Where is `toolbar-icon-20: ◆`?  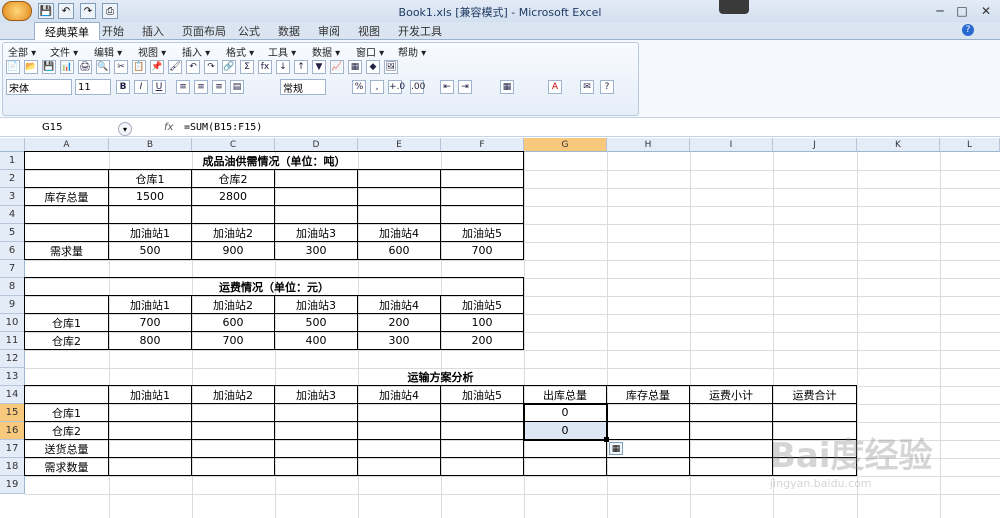
toolbar-icon-20: ◆ is located at coordinates (373, 67).